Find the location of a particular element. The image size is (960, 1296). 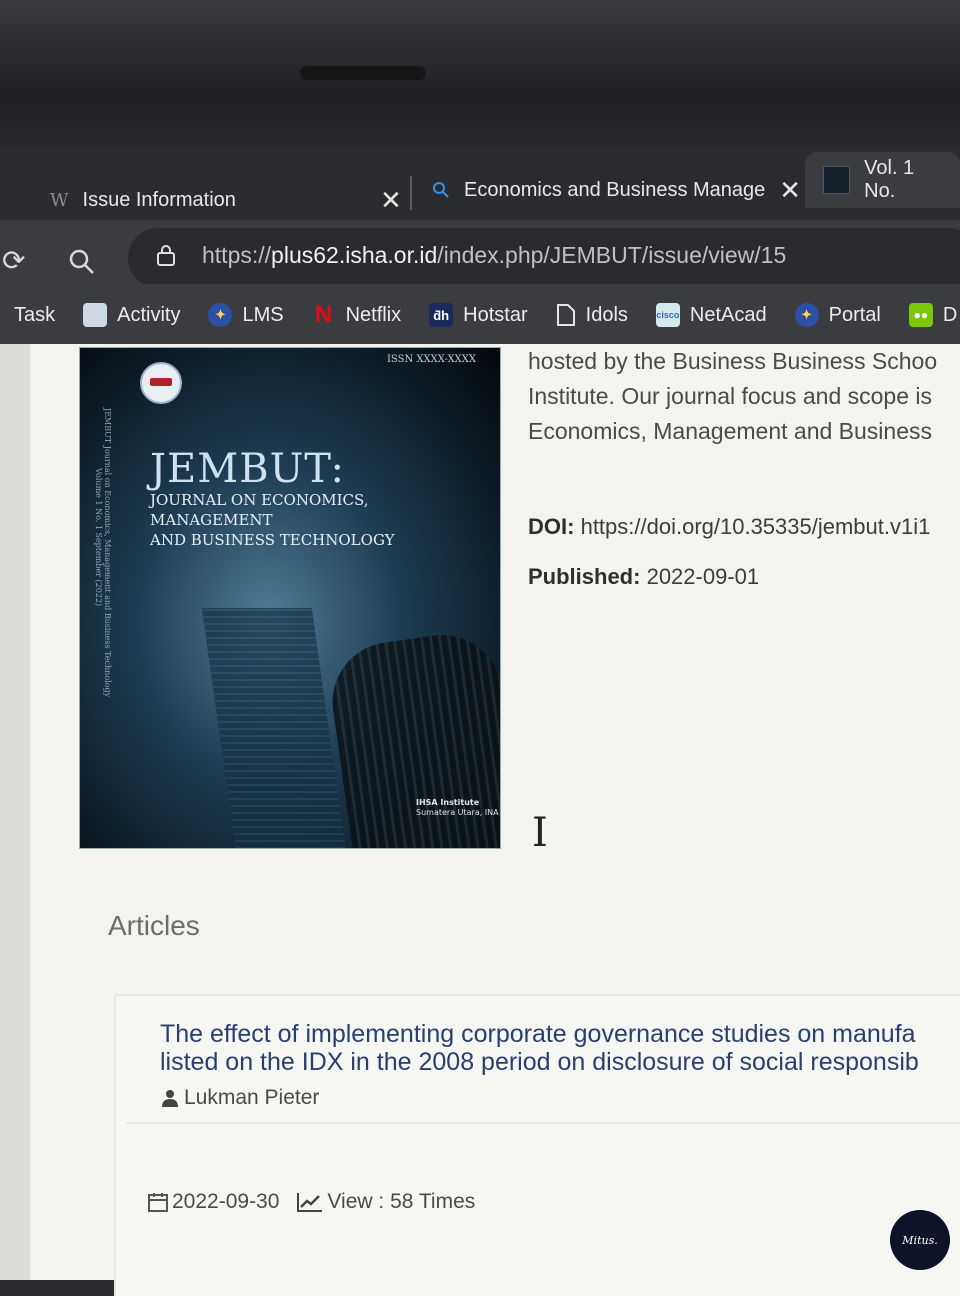

bookmark-label: Netflix is located at coordinates (373, 314).